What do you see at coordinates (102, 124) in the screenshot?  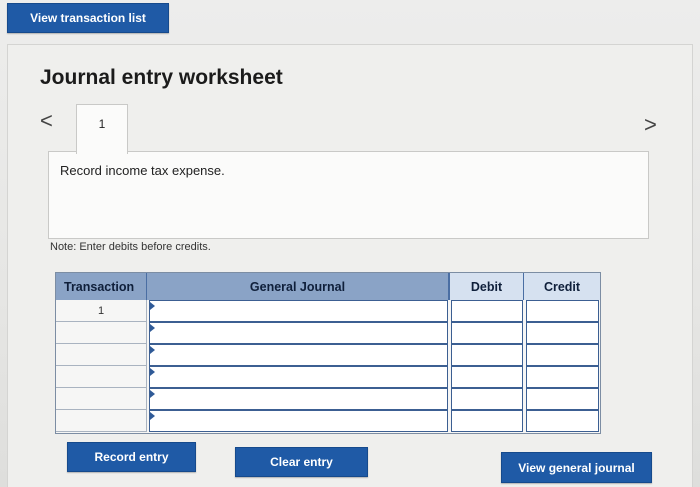 I see `tab-label: 1` at bounding box center [102, 124].